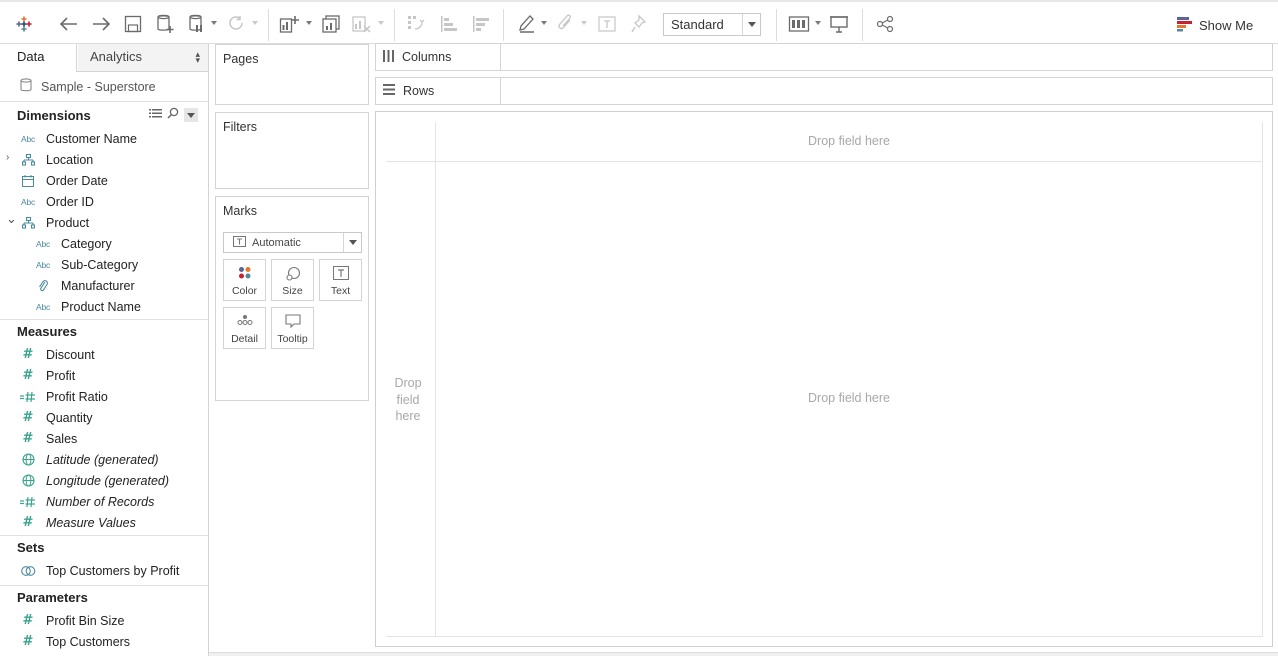  Describe the element at coordinates (824, 57) in the screenshot. I see `columns-shelf: Columns` at that location.